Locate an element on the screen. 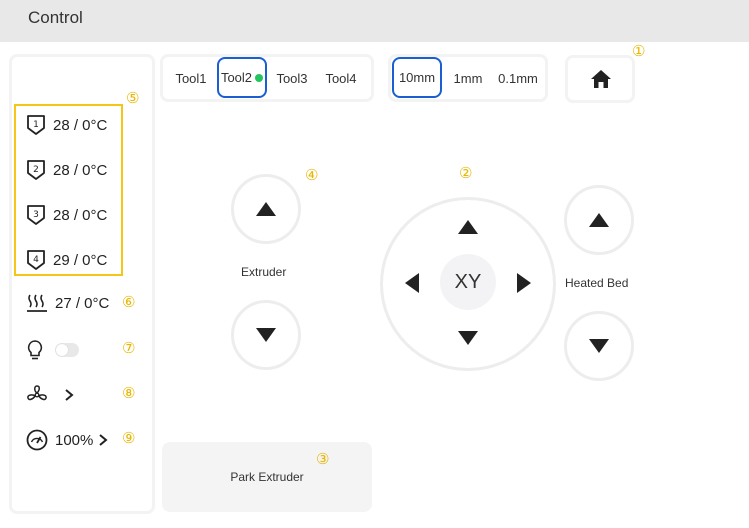 This screenshot has width=749, height=528. bed-temp: 27 / 0°C is located at coordinates (82, 303).